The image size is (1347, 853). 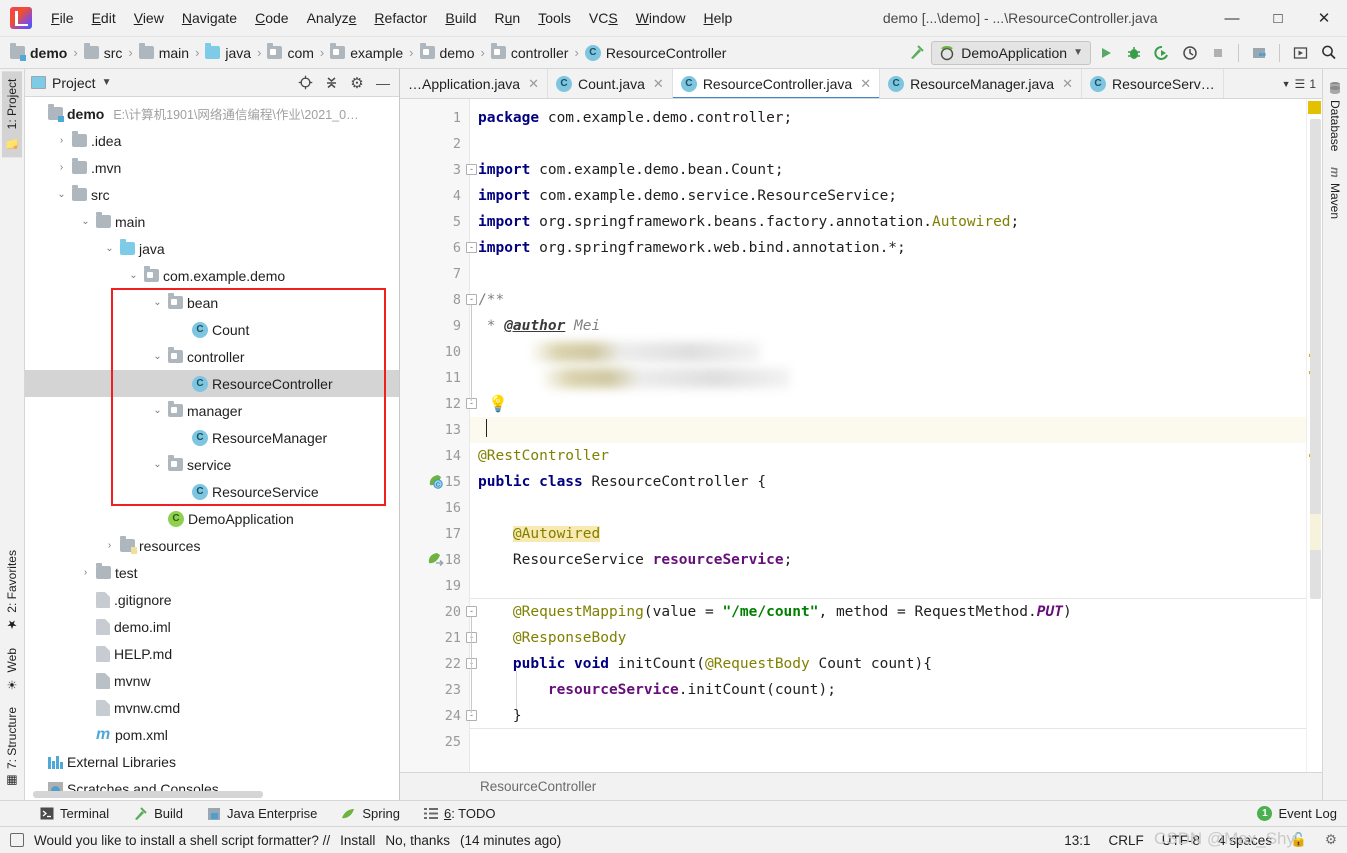 What do you see at coordinates (149, 18) in the screenshot?
I see `menu-view: View` at bounding box center [149, 18].